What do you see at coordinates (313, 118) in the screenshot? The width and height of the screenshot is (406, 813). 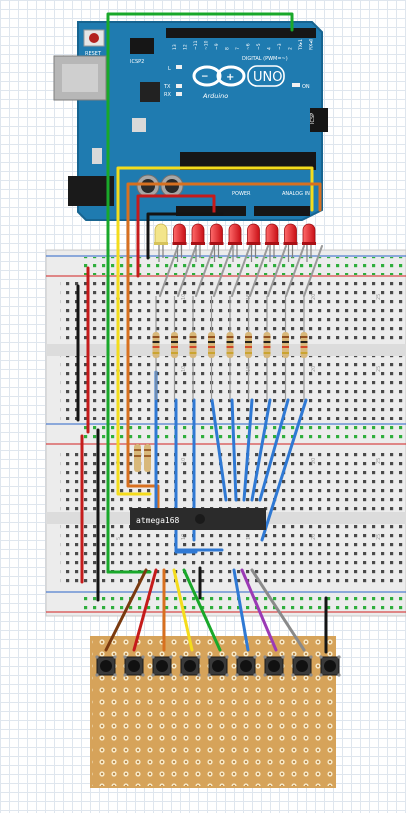 I see `icsp-label: ICSP` at bounding box center [313, 118].